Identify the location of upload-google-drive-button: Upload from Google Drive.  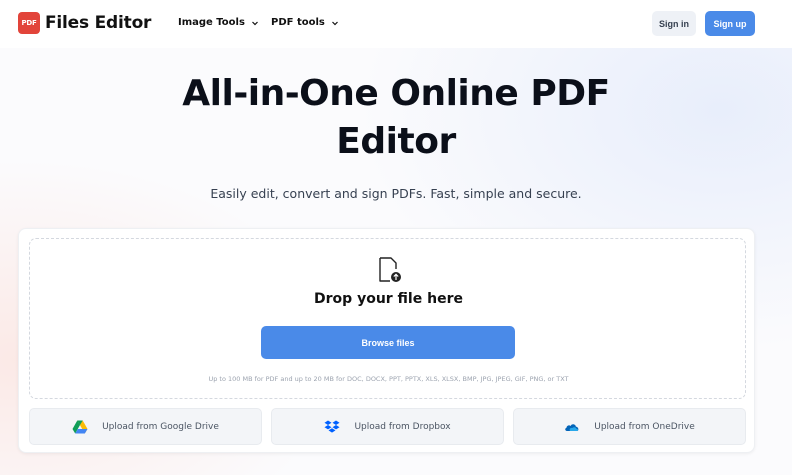
(145, 426).